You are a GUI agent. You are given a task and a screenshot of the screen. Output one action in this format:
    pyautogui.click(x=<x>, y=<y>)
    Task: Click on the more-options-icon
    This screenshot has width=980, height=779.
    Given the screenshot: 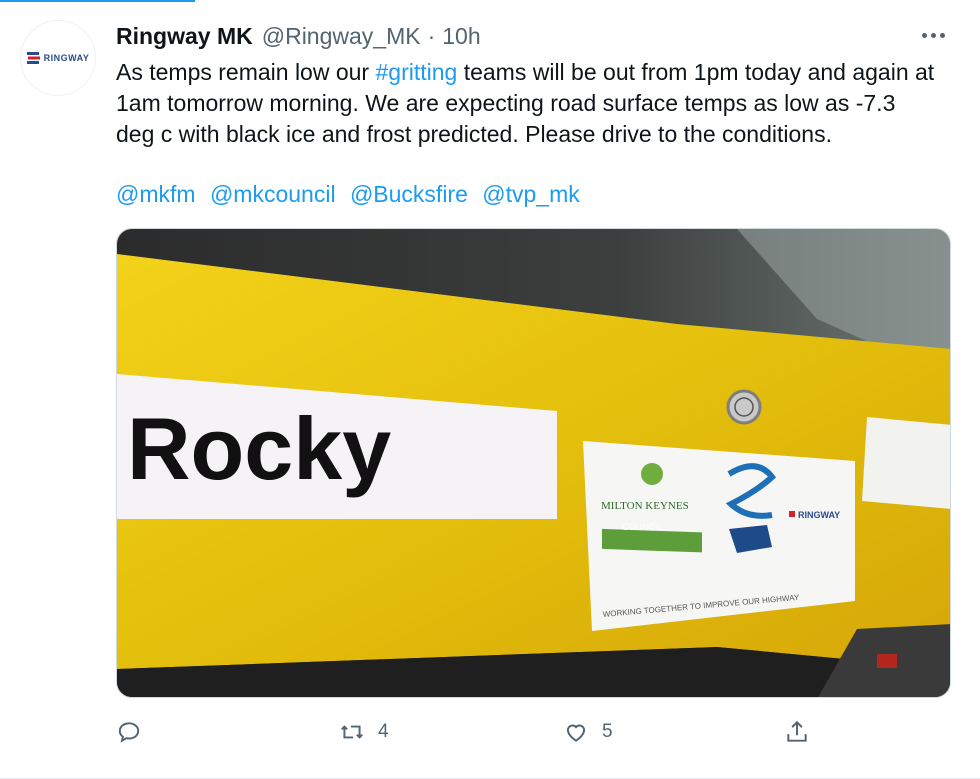 What is the action you would take?
    pyautogui.click(x=933, y=35)
    